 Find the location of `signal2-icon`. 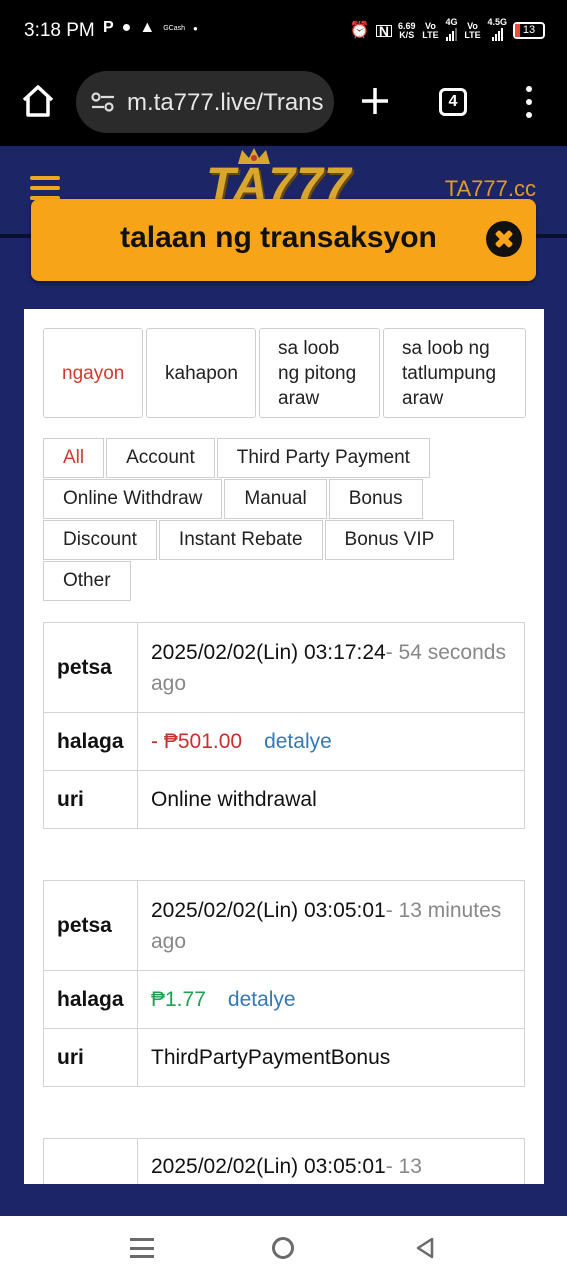

signal2-icon is located at coordinates (497, 34).